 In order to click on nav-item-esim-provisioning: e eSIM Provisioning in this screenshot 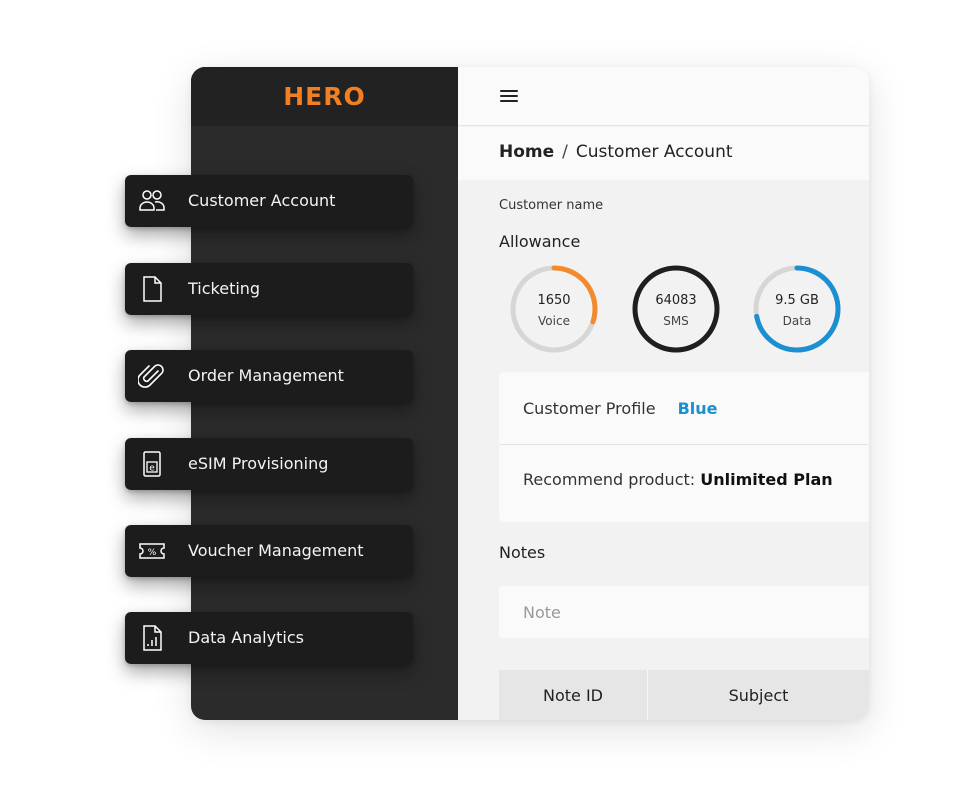, I will do `click(269, 464)`.